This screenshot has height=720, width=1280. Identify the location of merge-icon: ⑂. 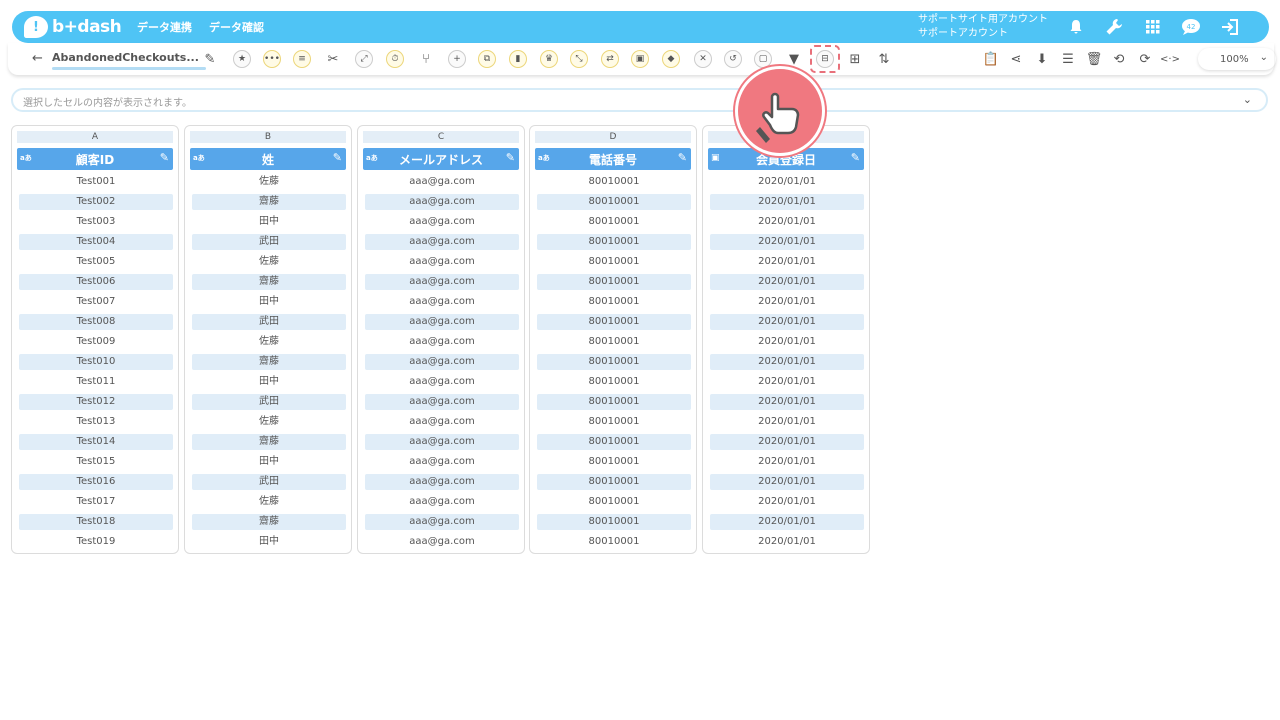
(426, 59).